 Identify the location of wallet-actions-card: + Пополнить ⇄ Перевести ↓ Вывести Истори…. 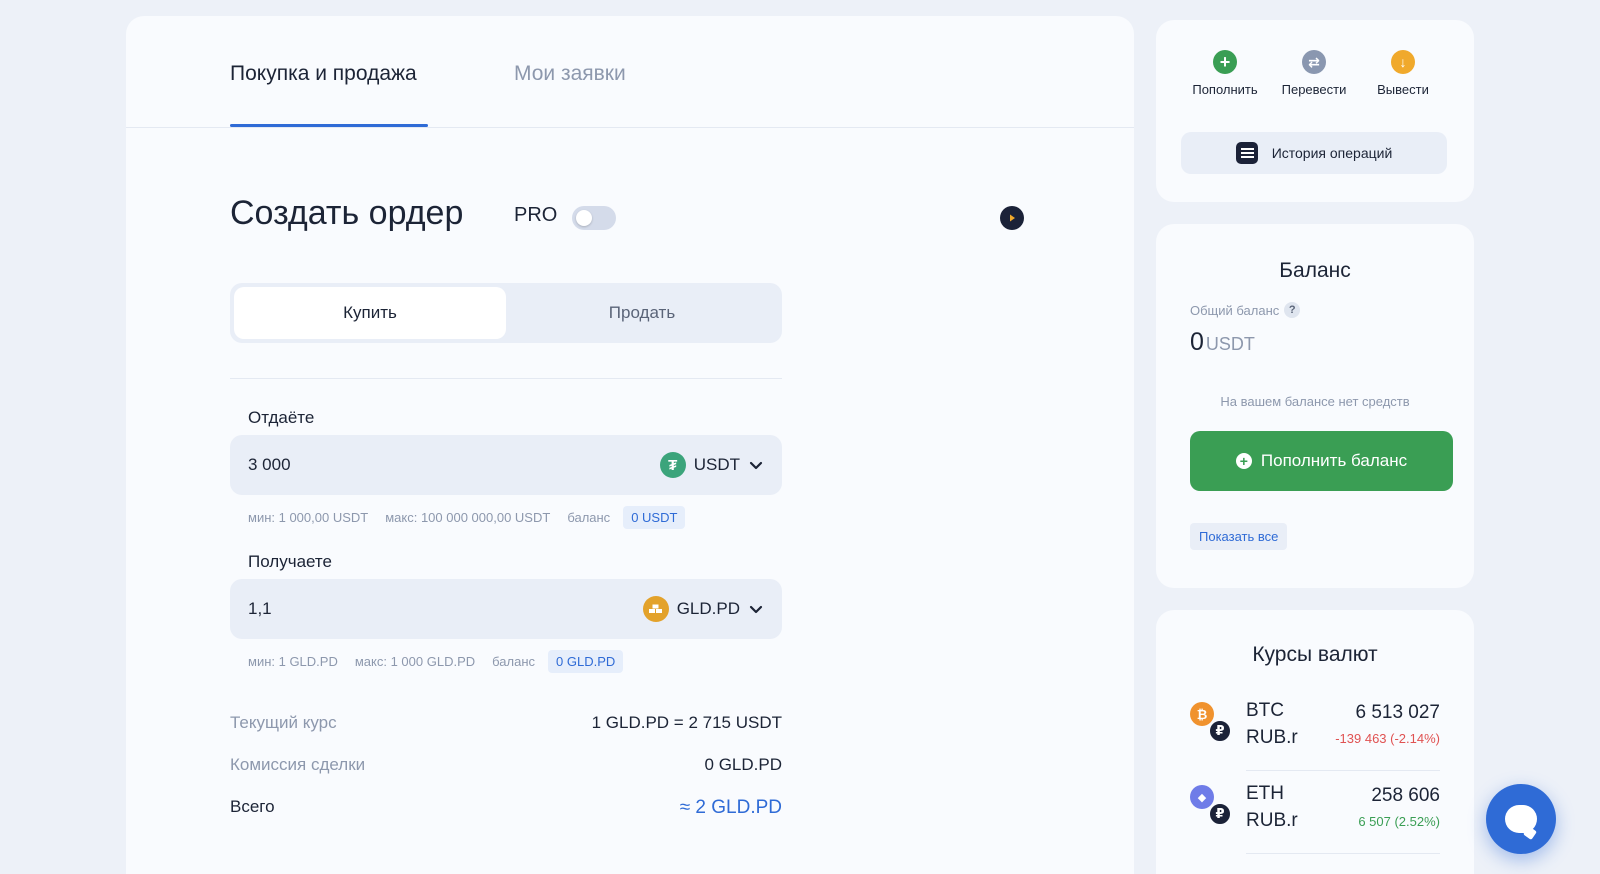
(1315, 111).